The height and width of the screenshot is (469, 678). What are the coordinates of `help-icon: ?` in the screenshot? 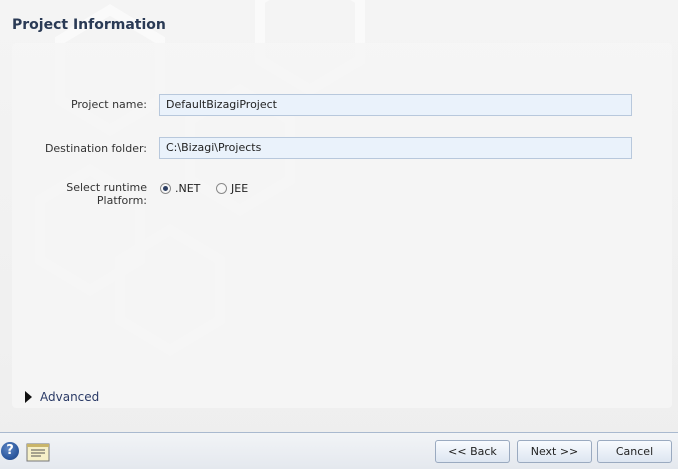 It's located at (10, 451).